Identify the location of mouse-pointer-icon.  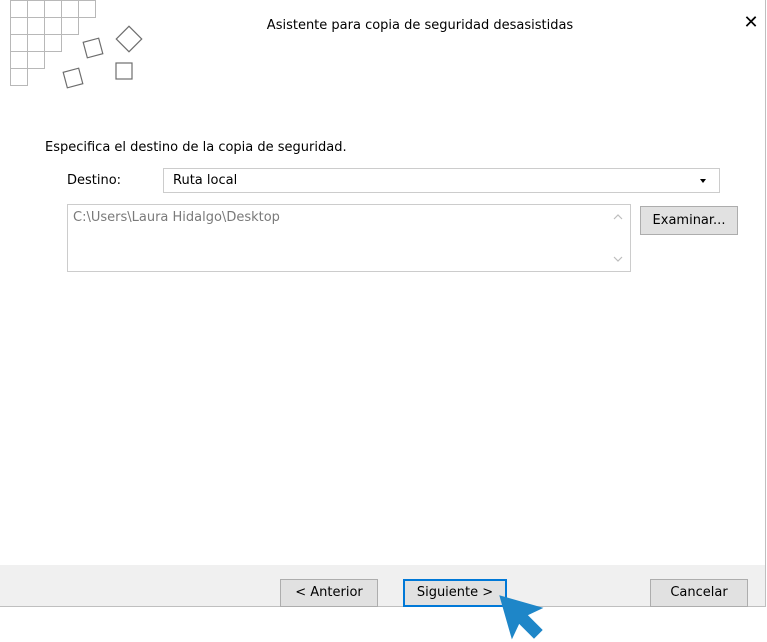
(521, 617).